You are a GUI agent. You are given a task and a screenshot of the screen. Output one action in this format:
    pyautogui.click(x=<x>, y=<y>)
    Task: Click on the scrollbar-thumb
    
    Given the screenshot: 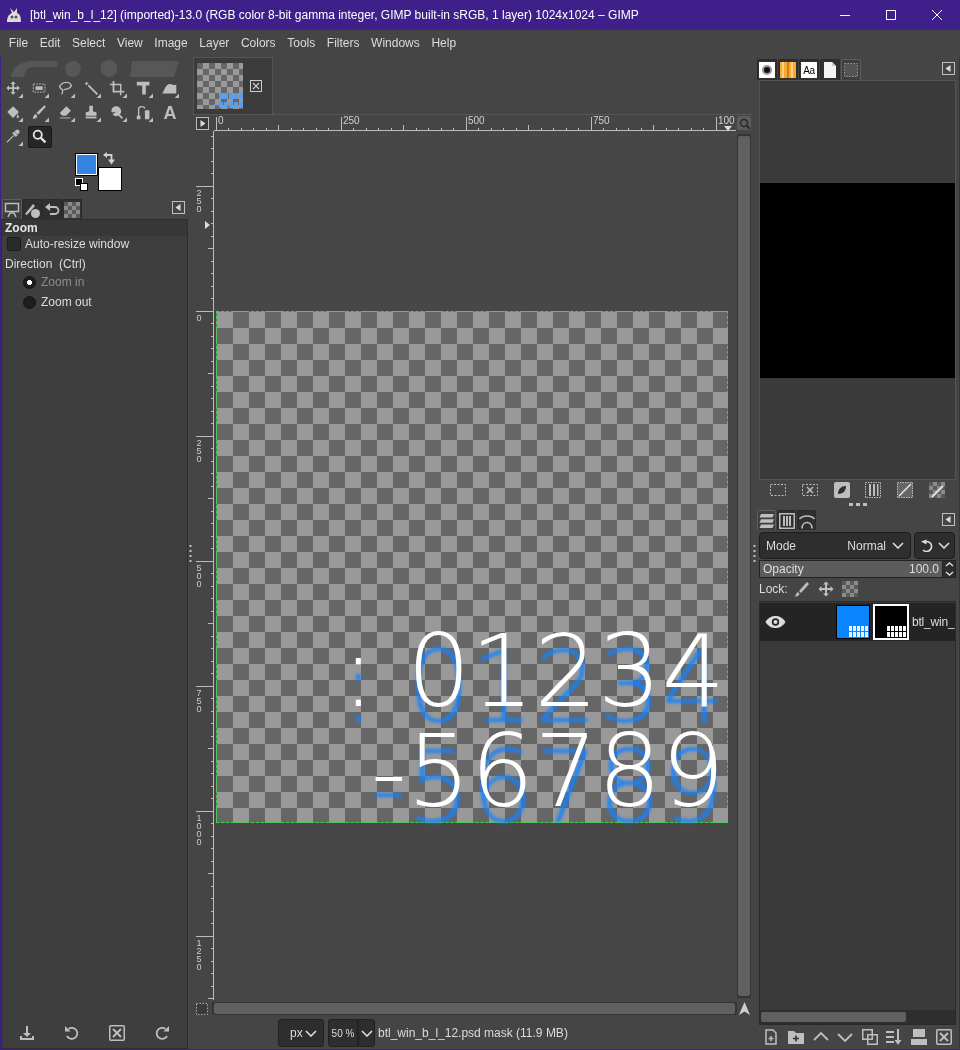 What is the action you would take?
    pyautogui.click(x=833, y=1017)
    